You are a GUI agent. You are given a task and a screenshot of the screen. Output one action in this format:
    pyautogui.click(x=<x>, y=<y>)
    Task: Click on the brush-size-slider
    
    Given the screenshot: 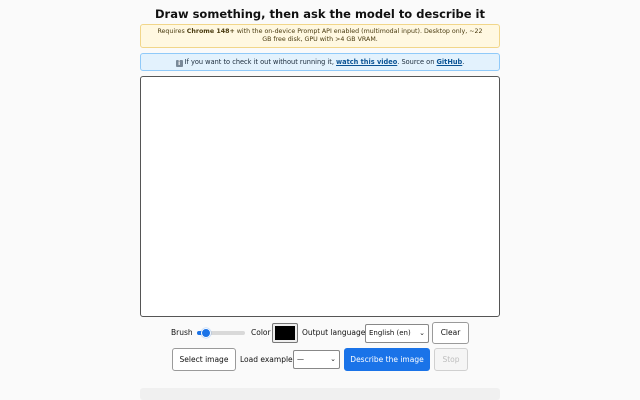 What is the action you would take?
    pyautogui.click(x=221, y=333)
    